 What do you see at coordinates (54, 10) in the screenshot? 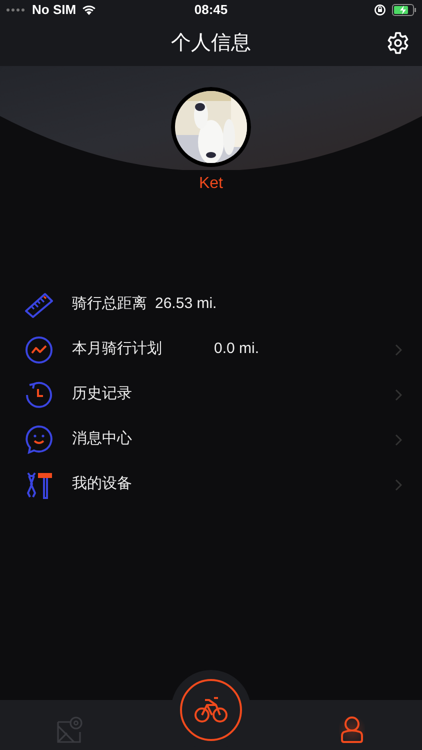
I see `carrier-text: No SIM` at bounding box center [54, 10].